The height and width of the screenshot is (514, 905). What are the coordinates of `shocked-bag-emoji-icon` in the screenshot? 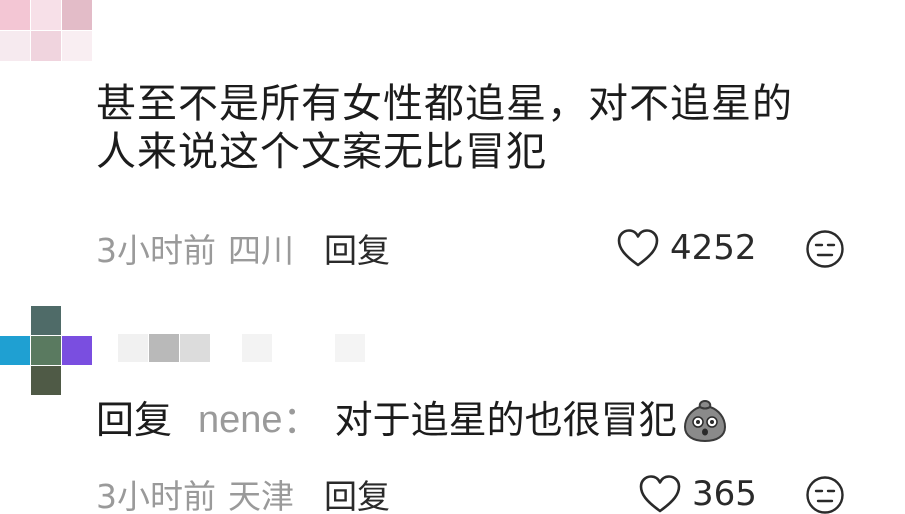 It's located at (704, 421).